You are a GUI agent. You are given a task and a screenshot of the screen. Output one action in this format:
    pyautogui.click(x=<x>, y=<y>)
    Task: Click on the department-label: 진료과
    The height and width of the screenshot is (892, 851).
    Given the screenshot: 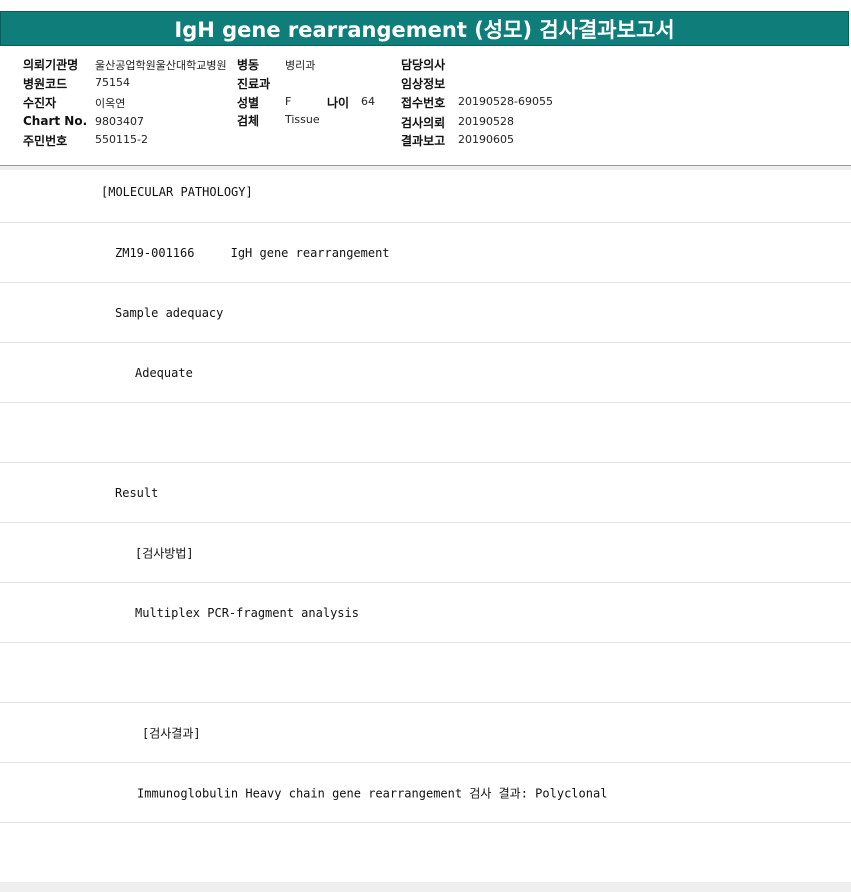 What is the action you would take?
    pyautogui.click(x=254, y=84)
    